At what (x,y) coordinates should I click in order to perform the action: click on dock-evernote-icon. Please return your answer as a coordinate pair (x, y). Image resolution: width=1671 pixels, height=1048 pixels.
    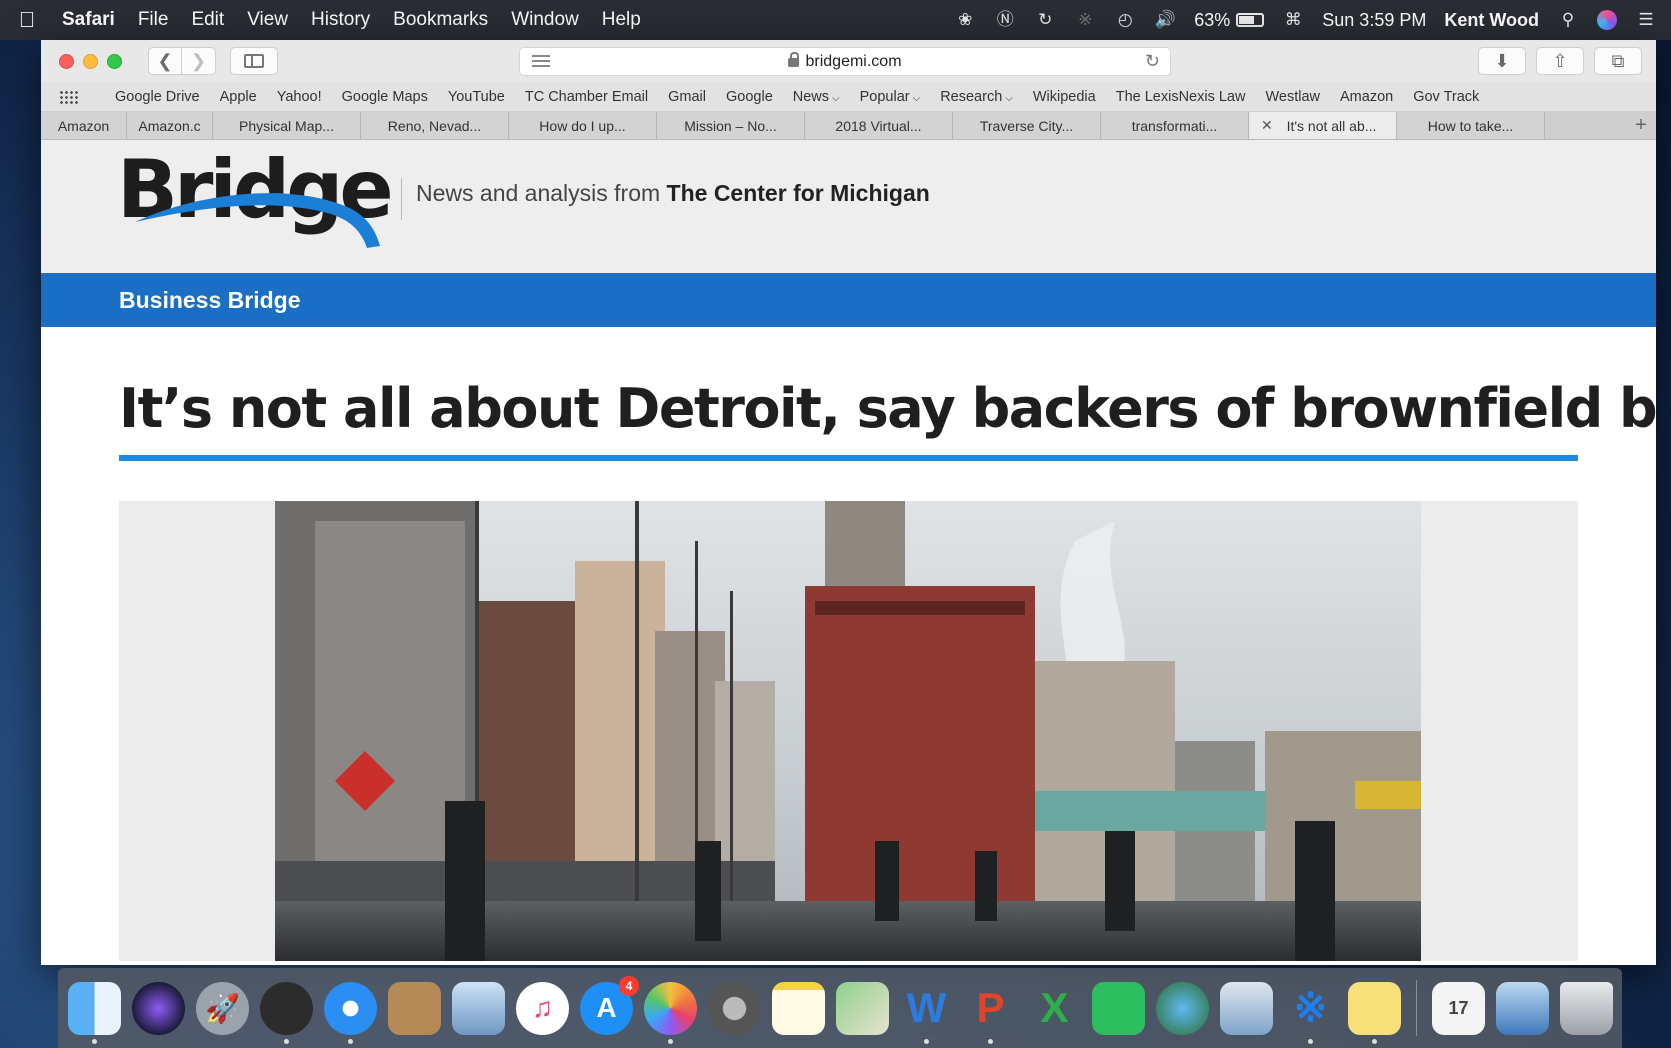
    Looking at the image, I should click on (1118, 1008).